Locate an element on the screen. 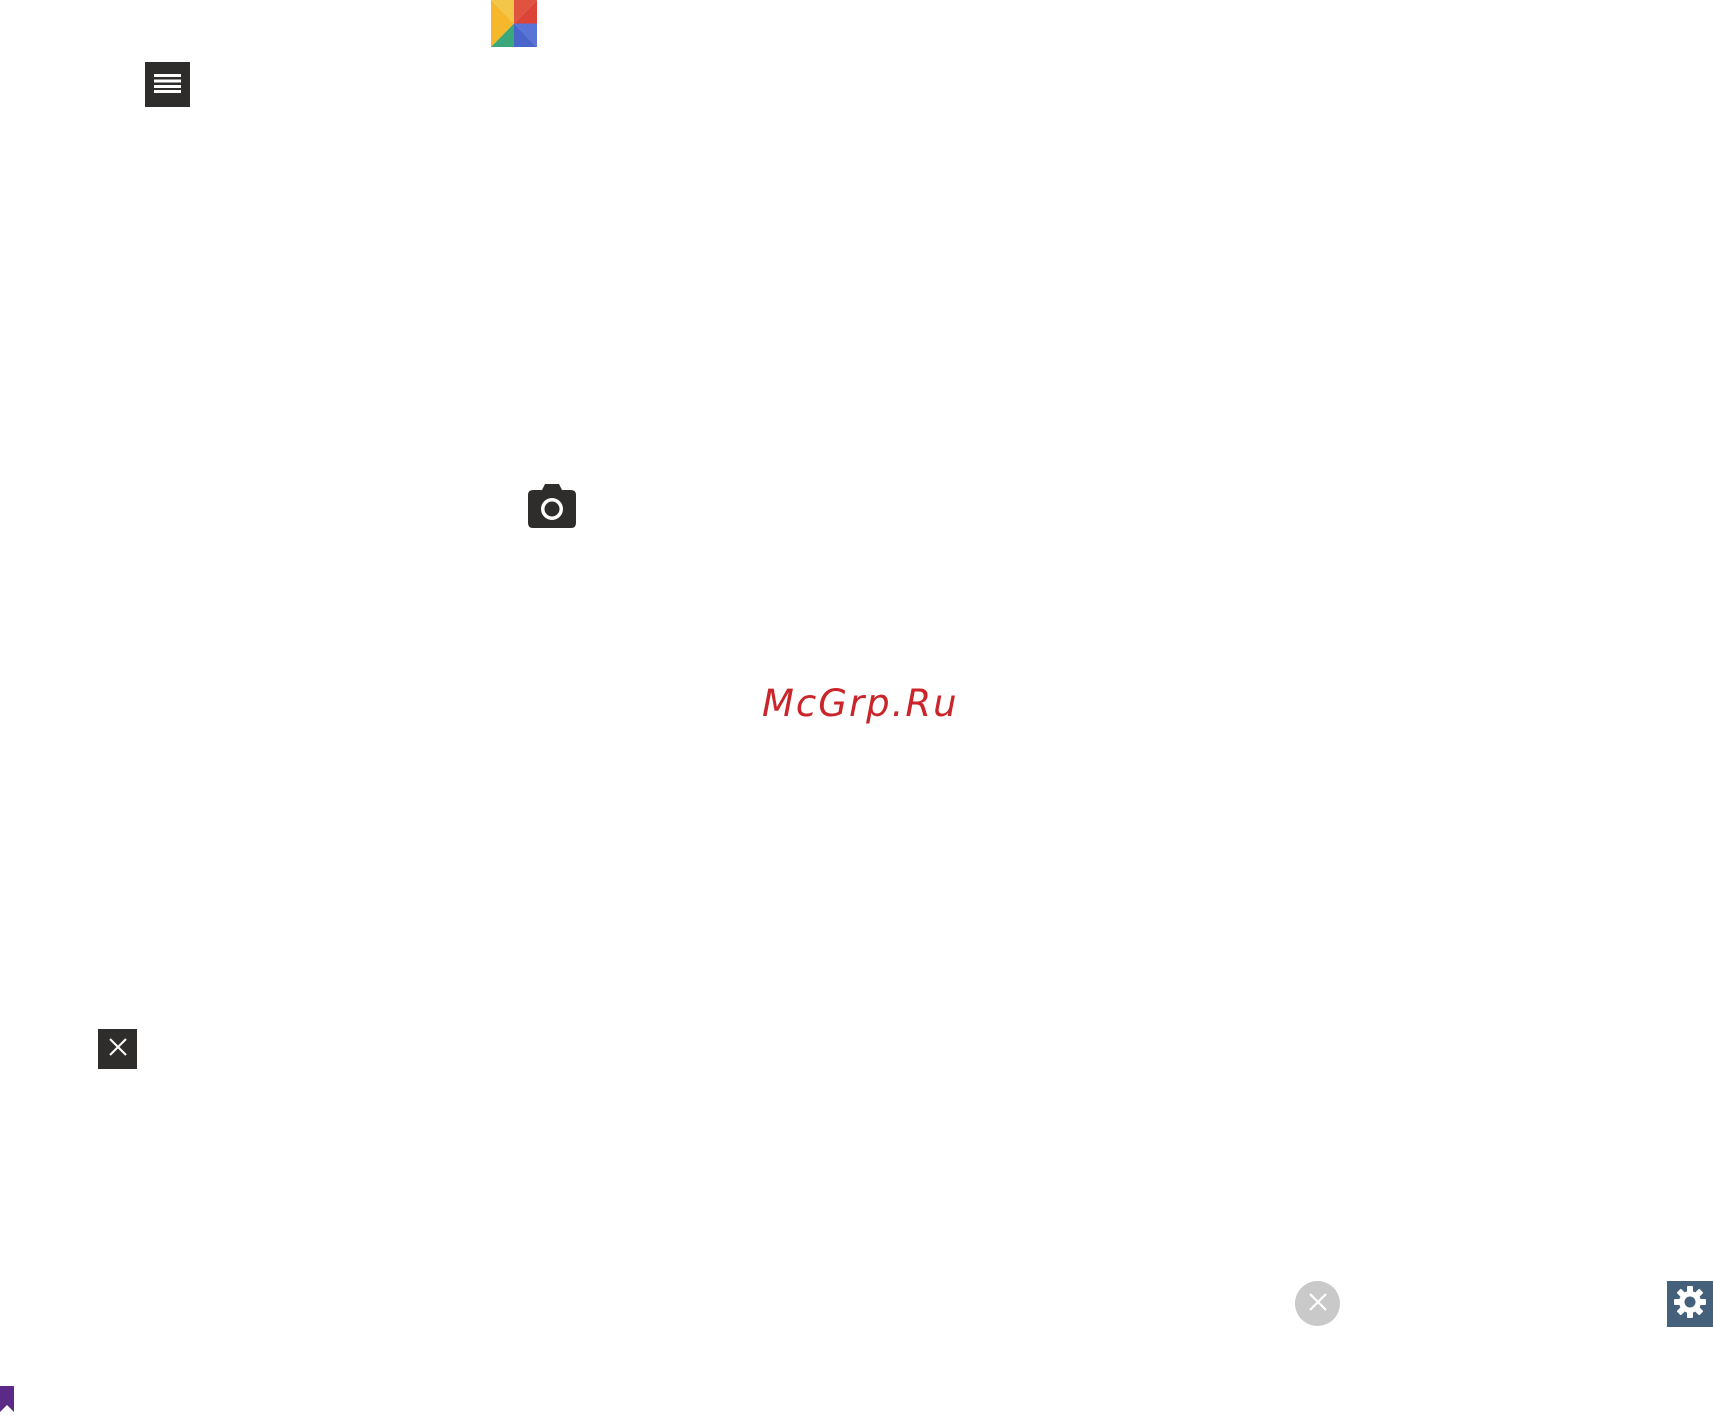 The width and height of the screenshot is (1713, 1416). bookmark-icon is located at coordinates (7, 1399).